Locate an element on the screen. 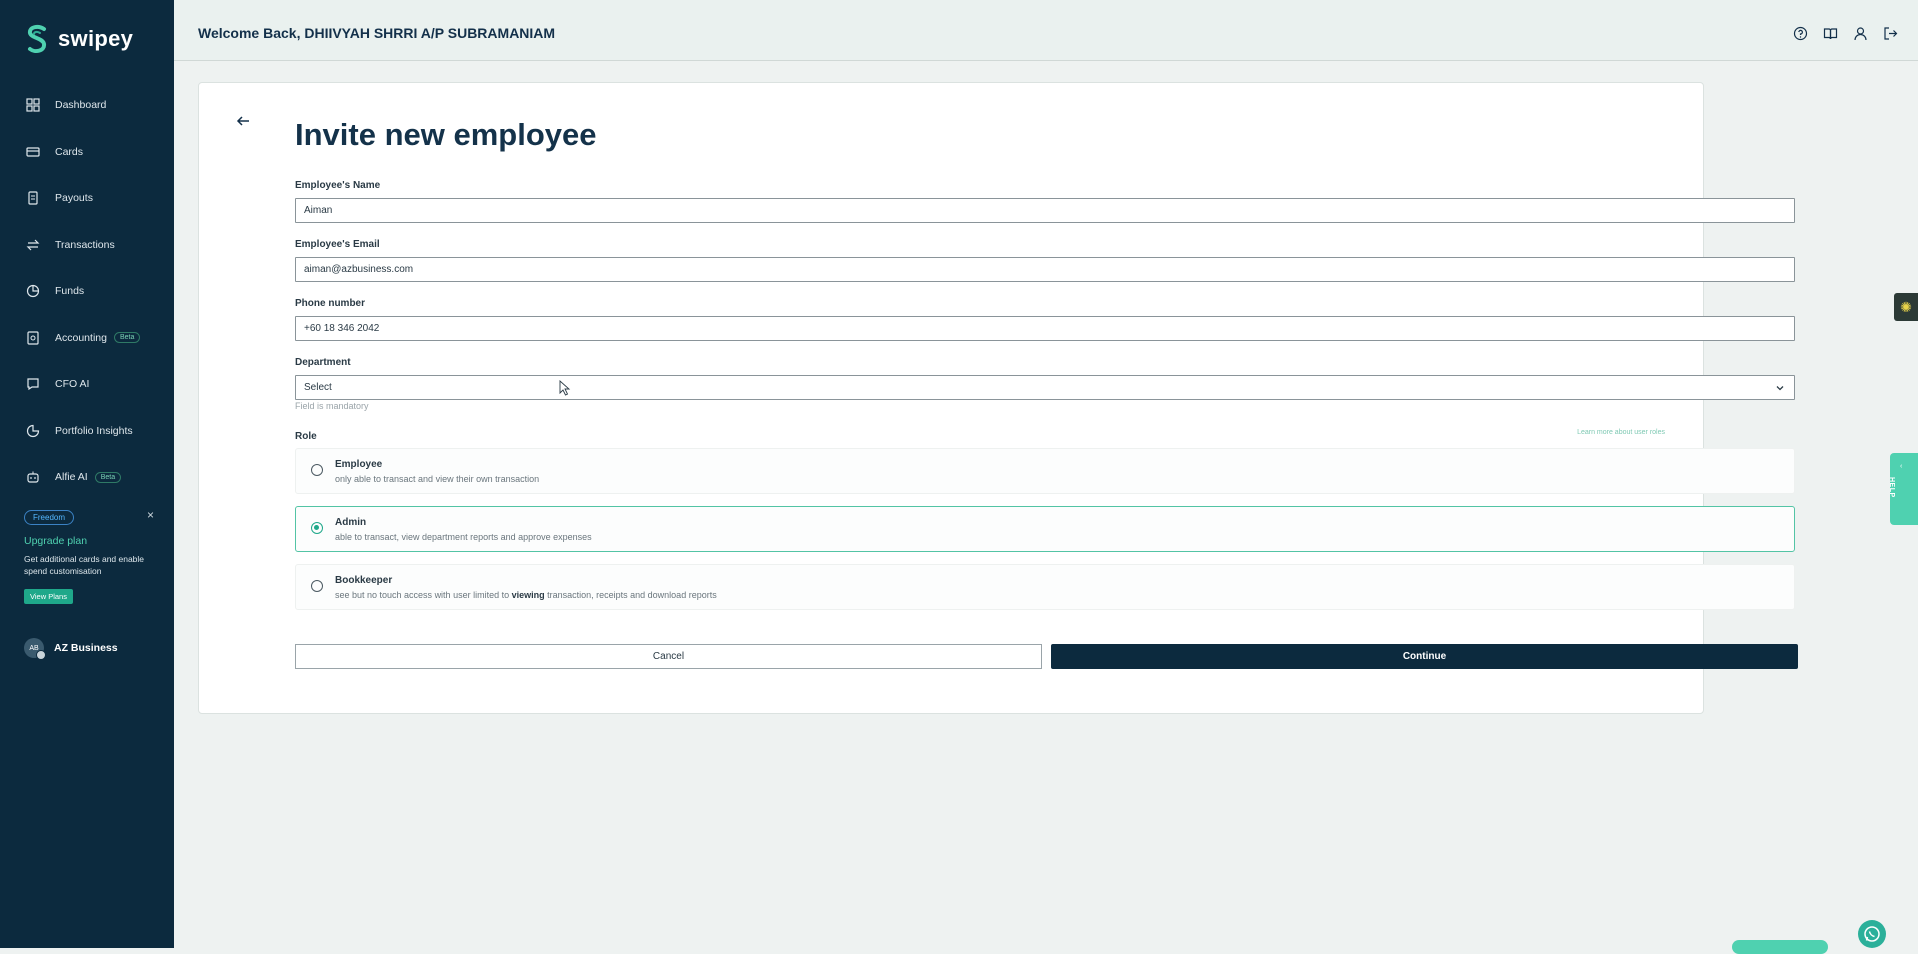 The height and width of the screenshot is (954, 1918). sidebar-item-cards: Cards is located at coordinates (87, 152).